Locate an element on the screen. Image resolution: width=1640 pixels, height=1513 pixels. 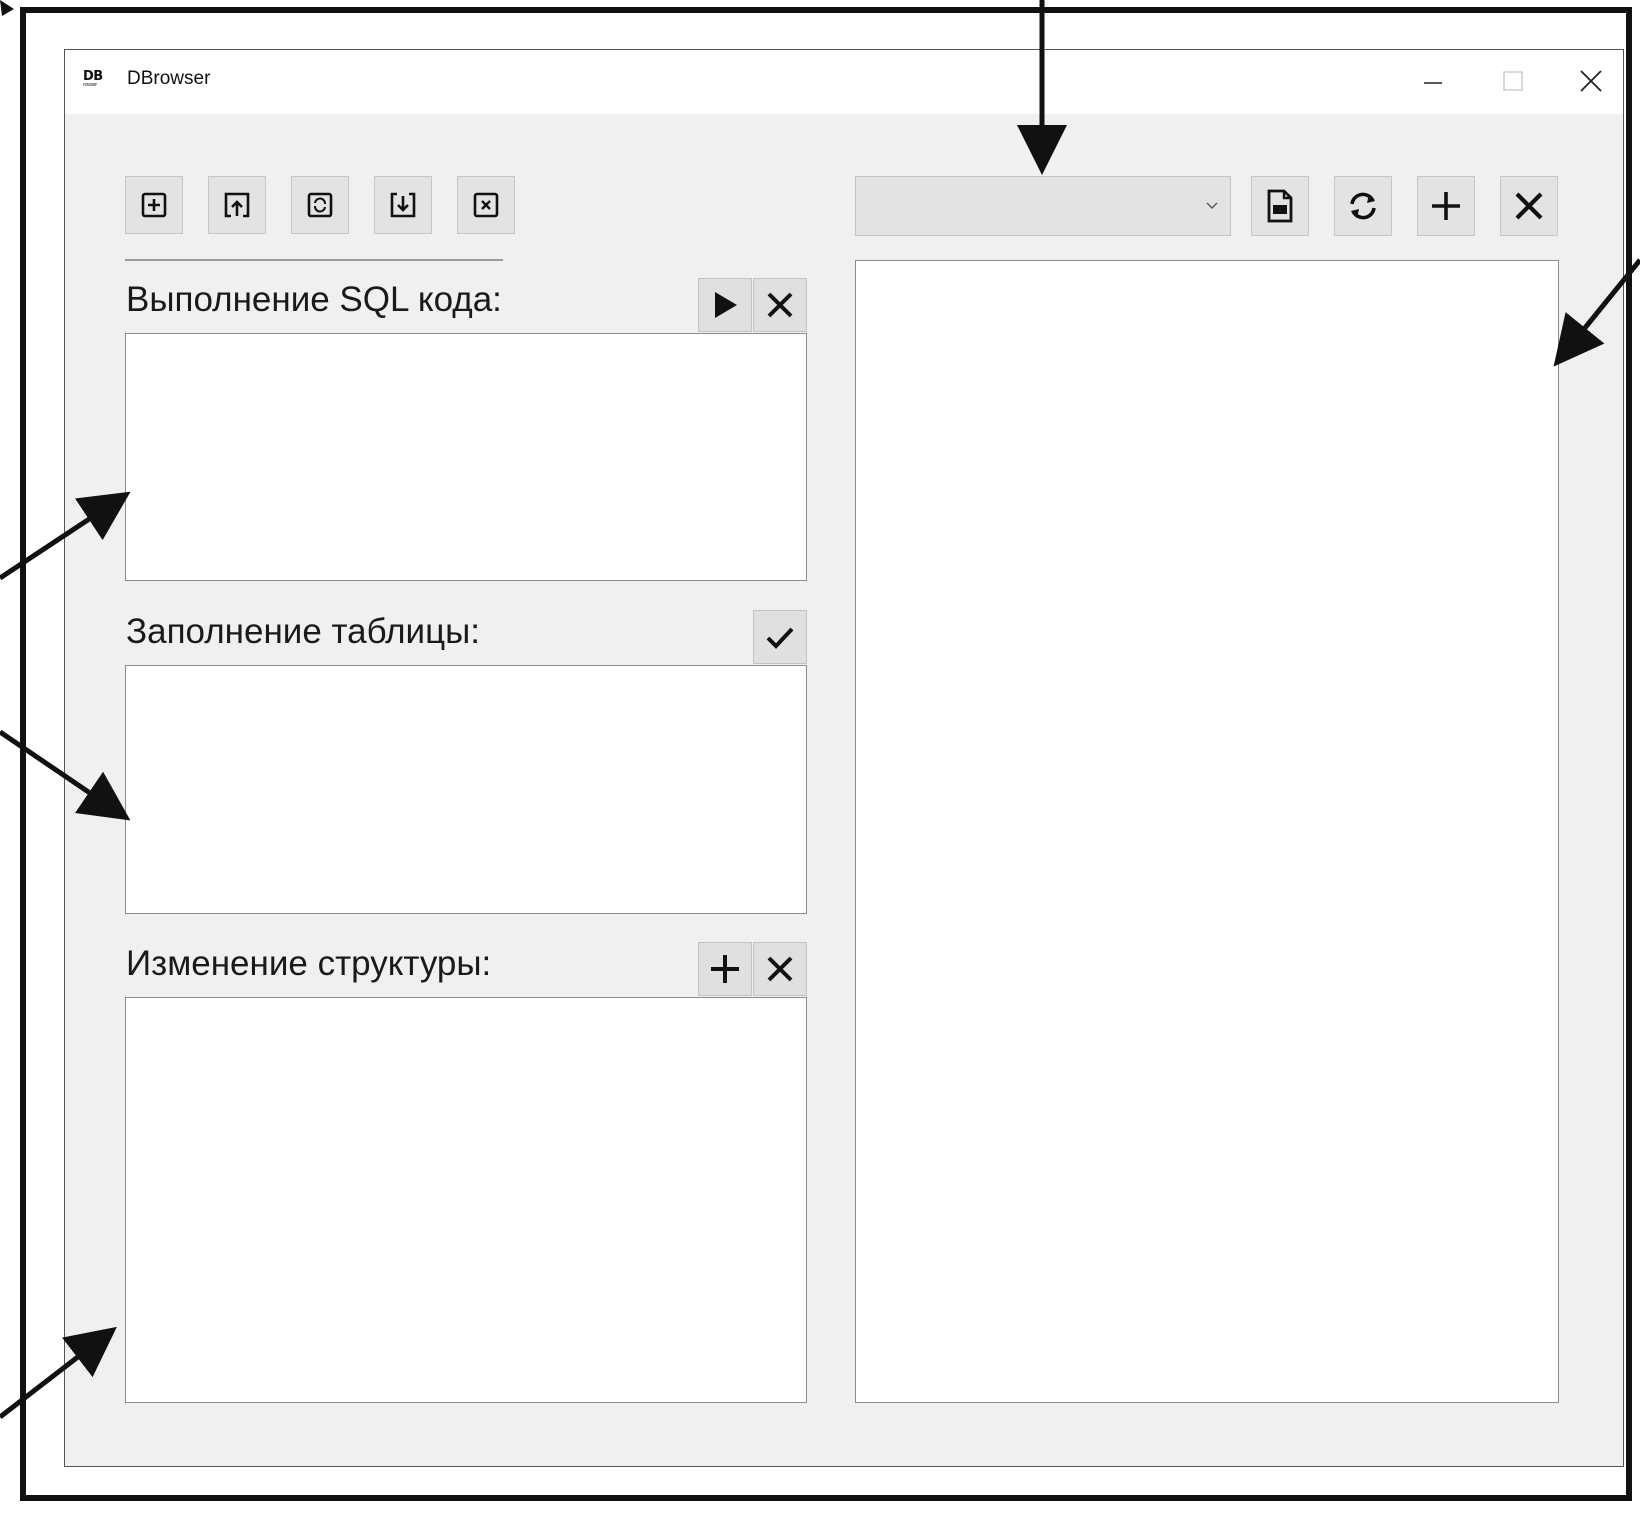
refresh-table-button is located at coordinates (1363, 206).